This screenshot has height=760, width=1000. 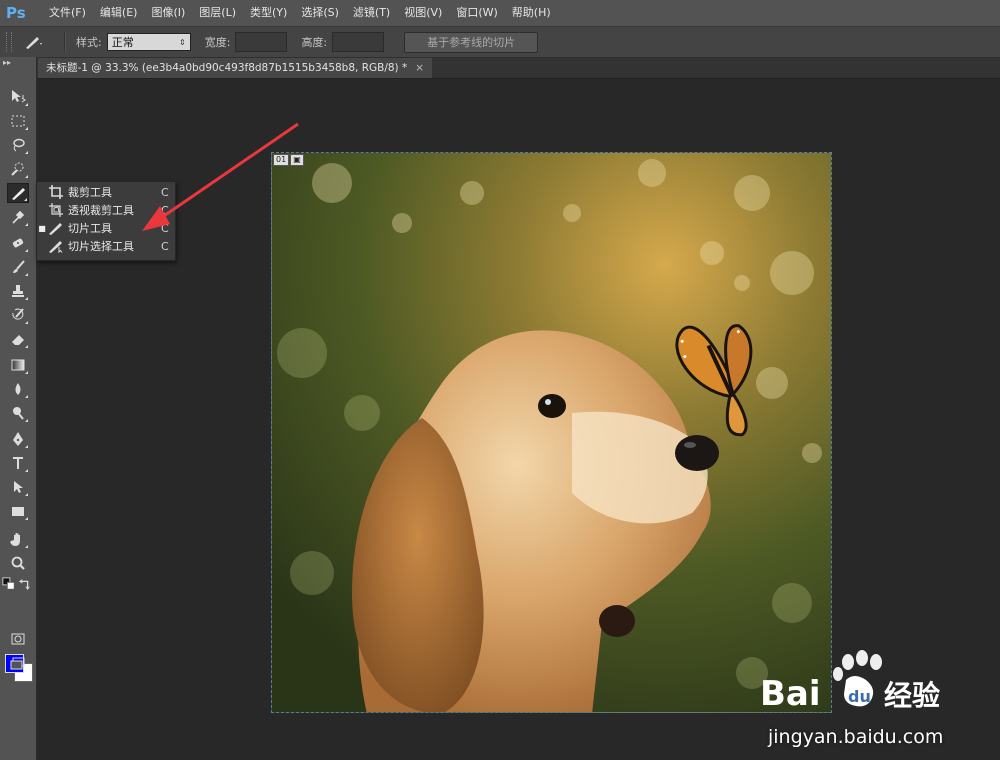 What do you see at coordinates (15, 539) in the screenshot?
I see `hand-icon` at bounding box center [15, 539].